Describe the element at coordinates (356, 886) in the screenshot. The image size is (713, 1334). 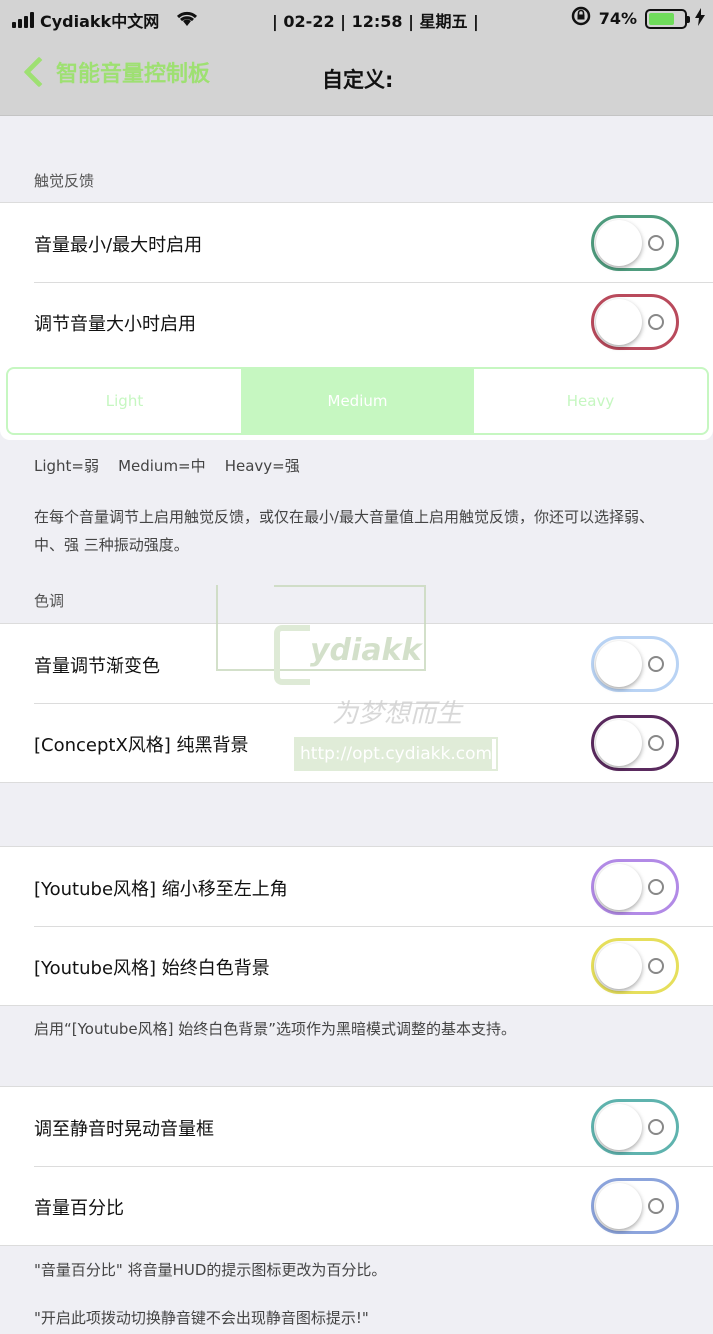
I see `setting-row: [Youtube风格] 缩小移至左上角` at that location.